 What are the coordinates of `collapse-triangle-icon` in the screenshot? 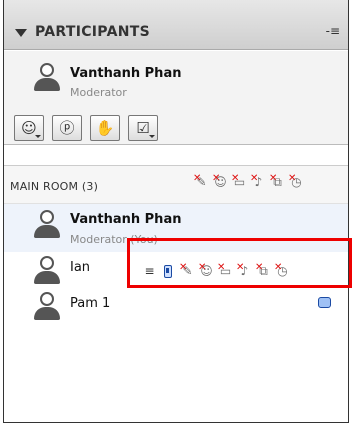 It's located at (21, 33).